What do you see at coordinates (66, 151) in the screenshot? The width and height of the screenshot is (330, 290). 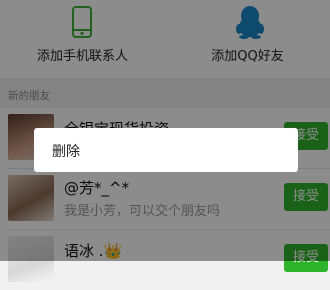 I see `delete-option: 删除` at bounding box center [66, 151].